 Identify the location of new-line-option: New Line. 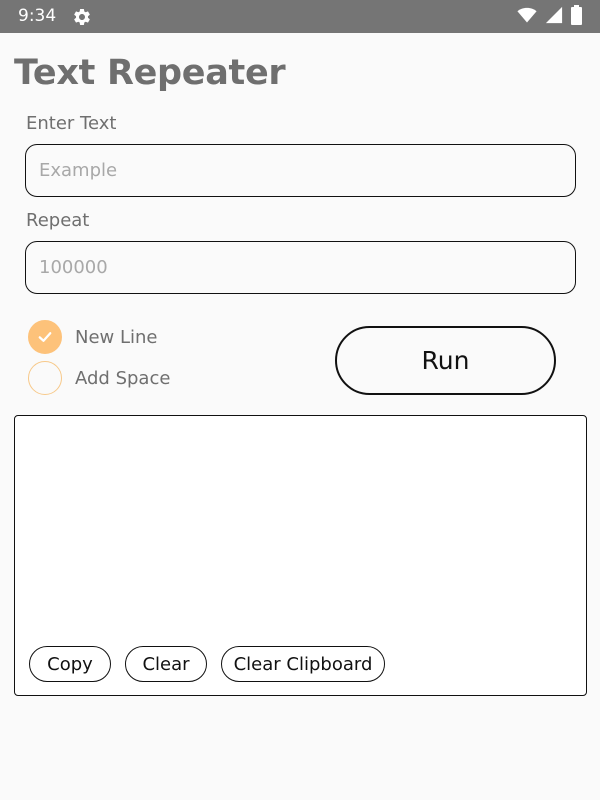
(93, 337).